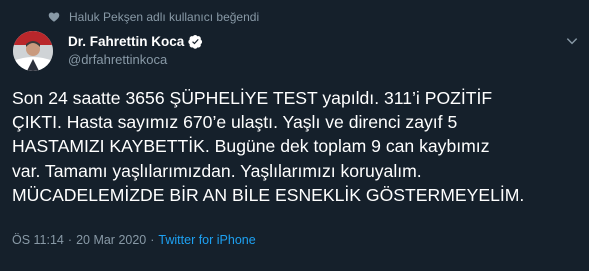  I want to click on social-context: Haluk Pekşen adlı kullanıcı beğendi, so click(153, 17).